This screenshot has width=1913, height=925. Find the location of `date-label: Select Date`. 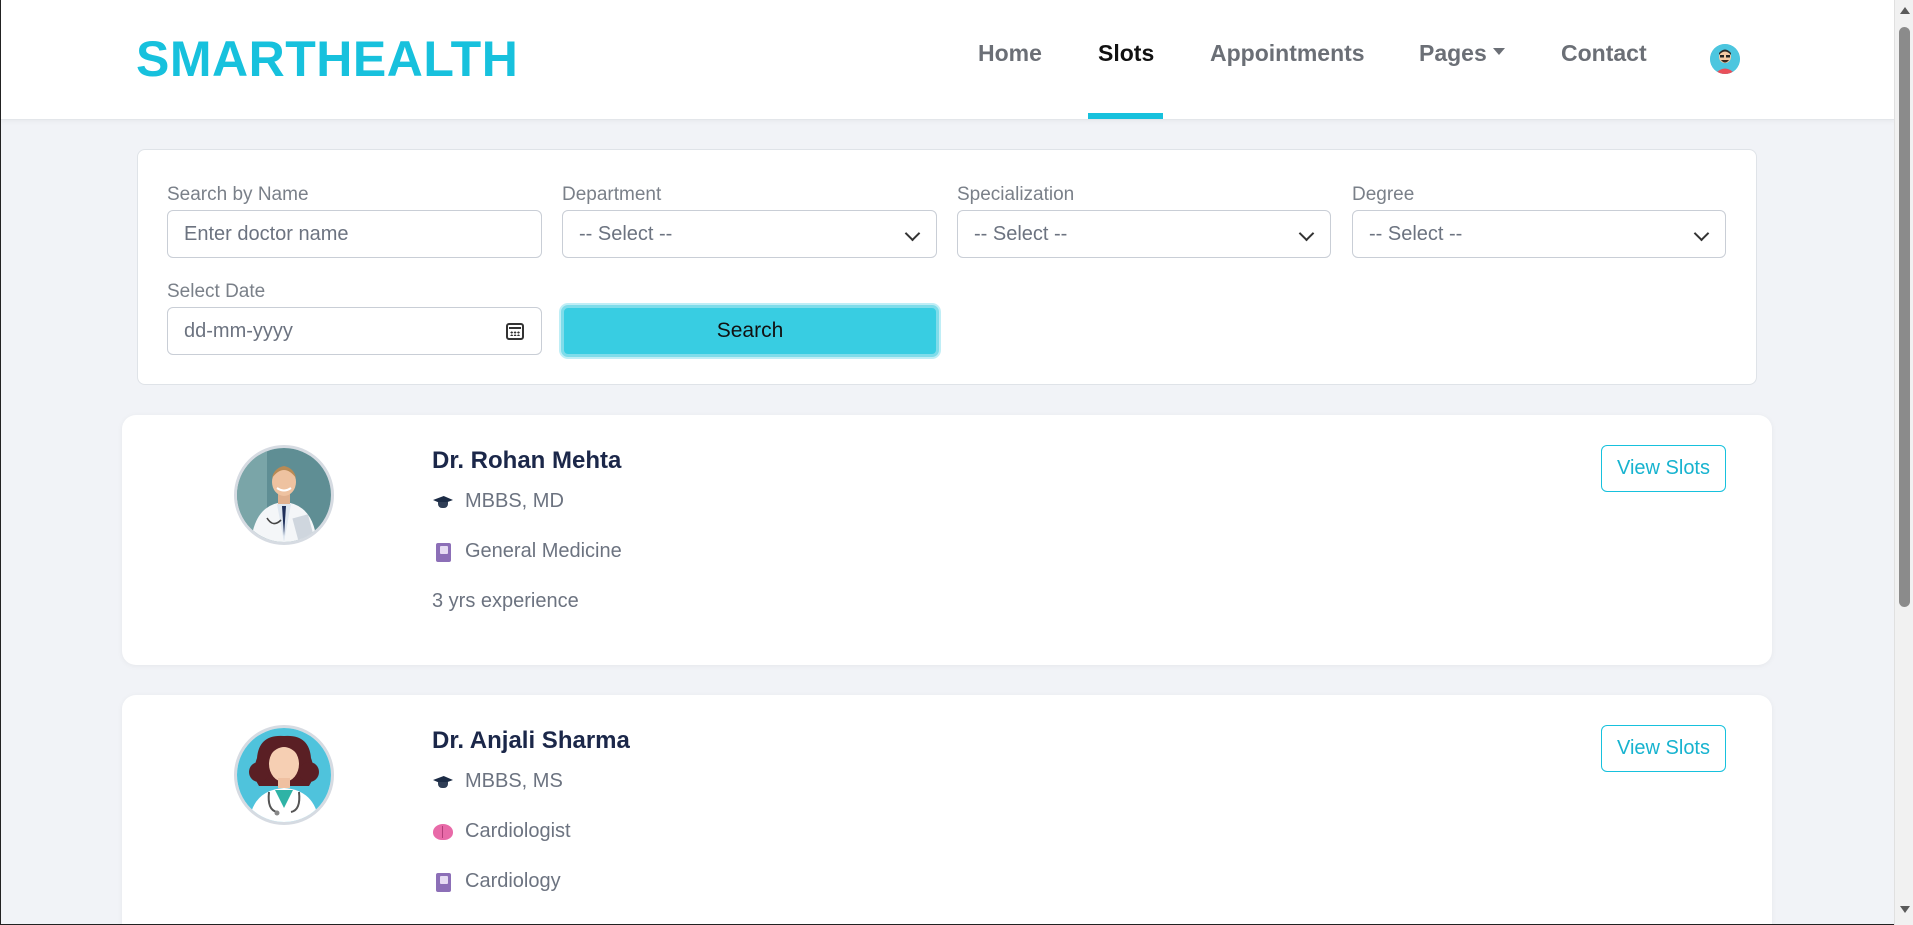

date-label: Select Date is located at coordinates (216, 291).